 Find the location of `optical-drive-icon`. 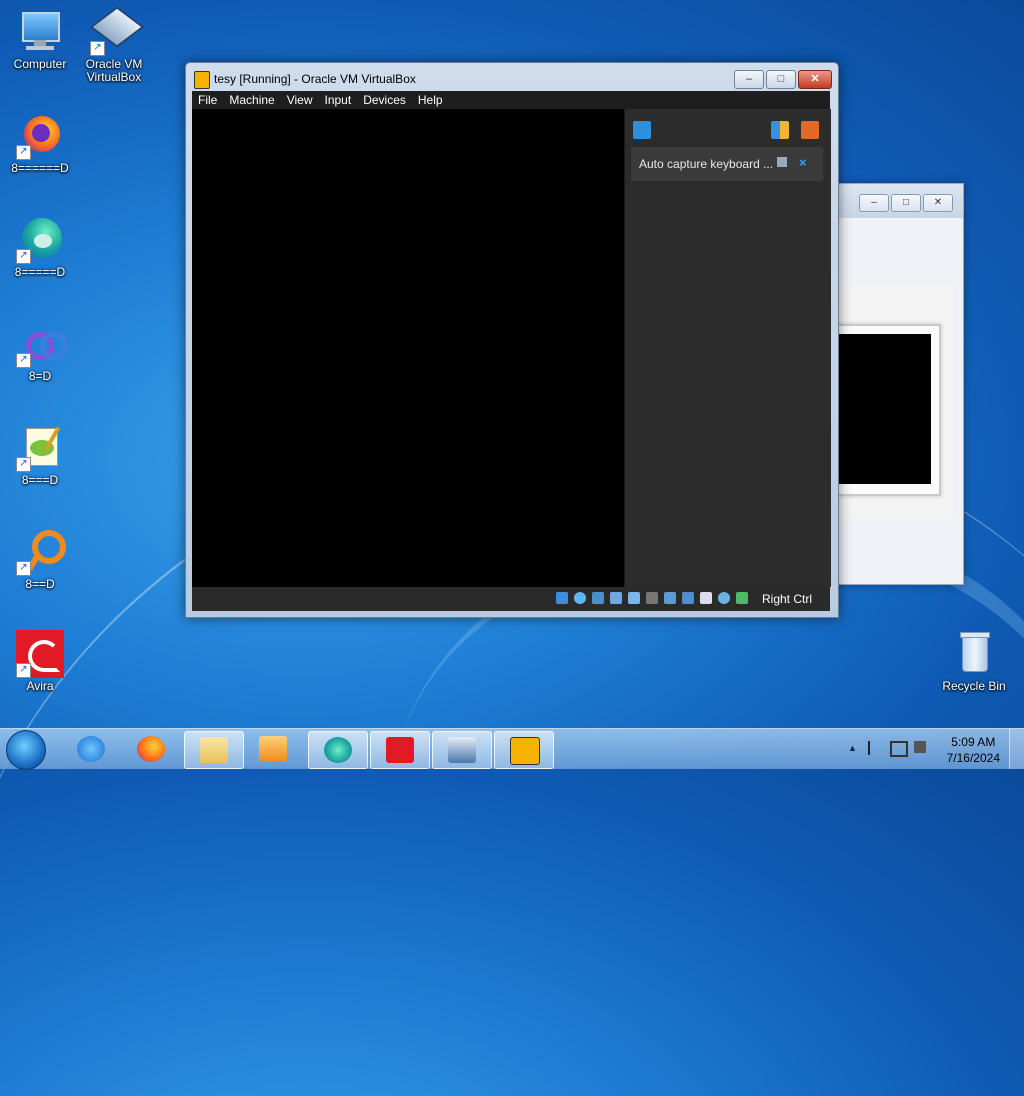

optical-drive-icon is located at coordinates (580, 598).